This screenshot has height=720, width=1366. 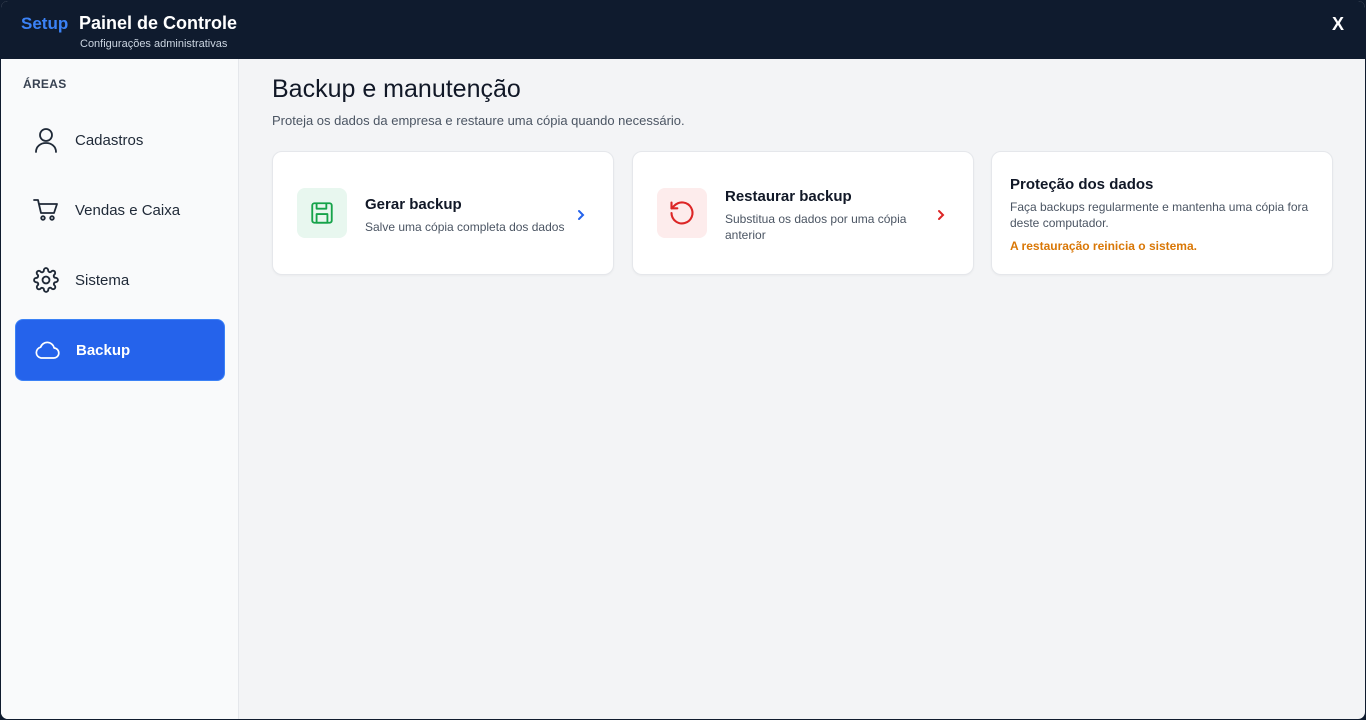 I want to click on sidebar-item-label: Backup, so click(x=103, y=350).